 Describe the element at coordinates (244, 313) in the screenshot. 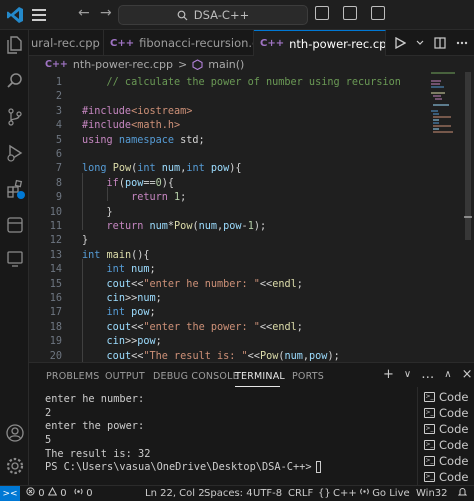

I see `code-line: 17 int pow;` at that location.